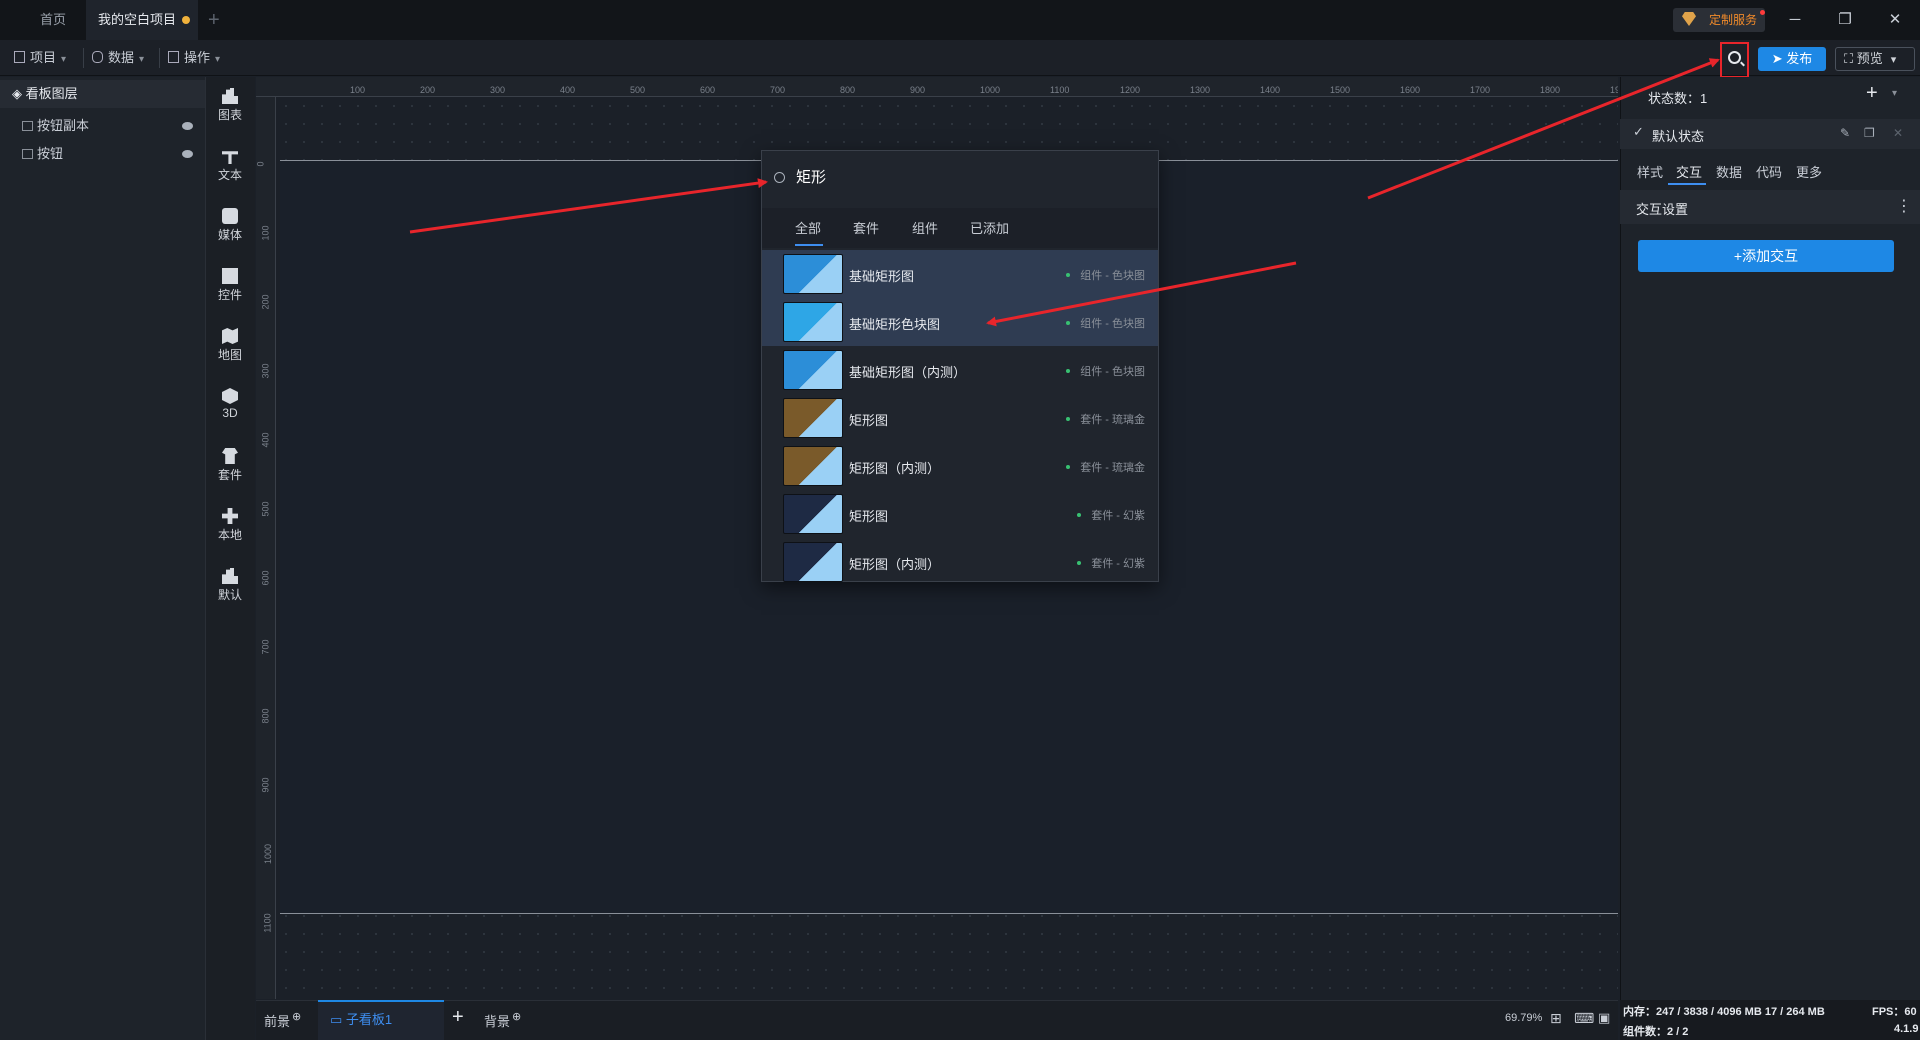 Image resolution: width=1920 pixels, height=1040 pixels. What do you see at coordinates (230, 165) in the screenshot?
I see `category-text: 文本` at bounding box center [230, 165].